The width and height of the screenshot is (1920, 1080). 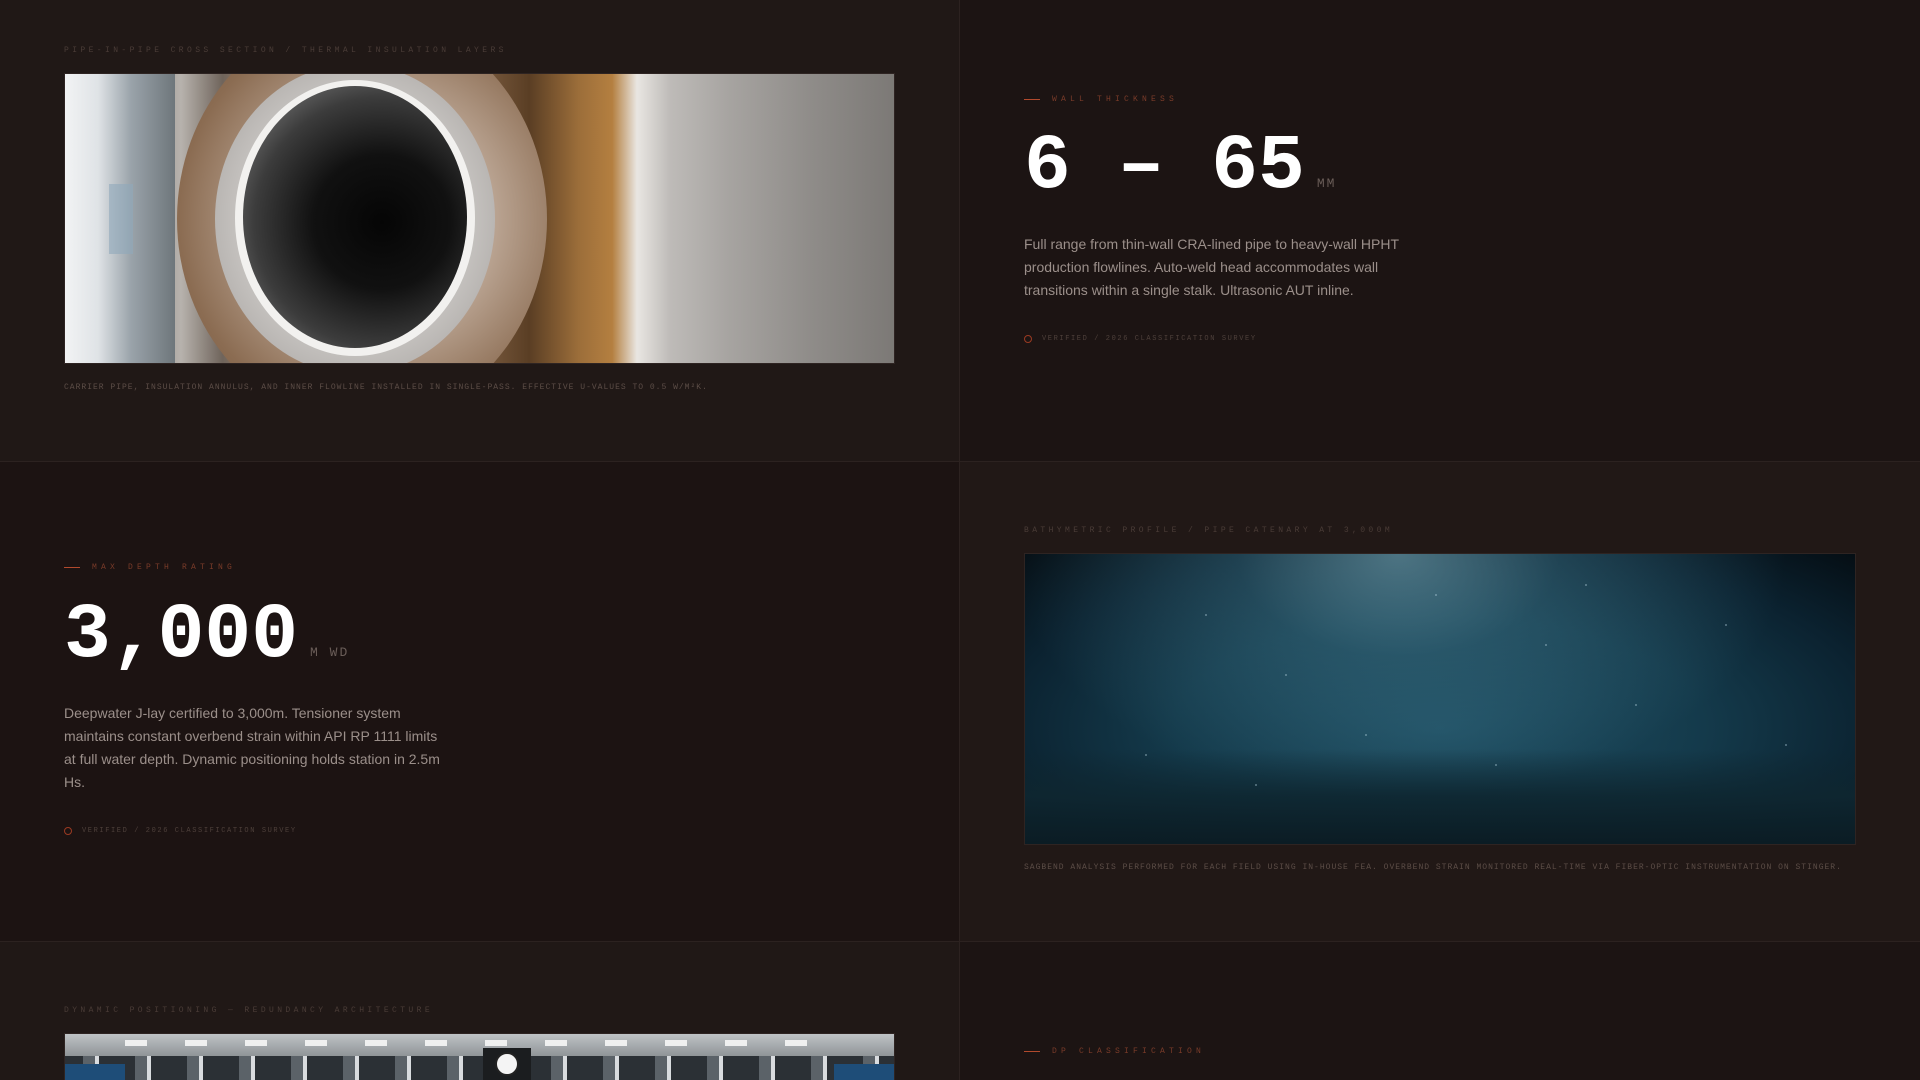 I want to click on dp-classification-label: DP CLASSIFICATION, so click(x=1114, y=1051).